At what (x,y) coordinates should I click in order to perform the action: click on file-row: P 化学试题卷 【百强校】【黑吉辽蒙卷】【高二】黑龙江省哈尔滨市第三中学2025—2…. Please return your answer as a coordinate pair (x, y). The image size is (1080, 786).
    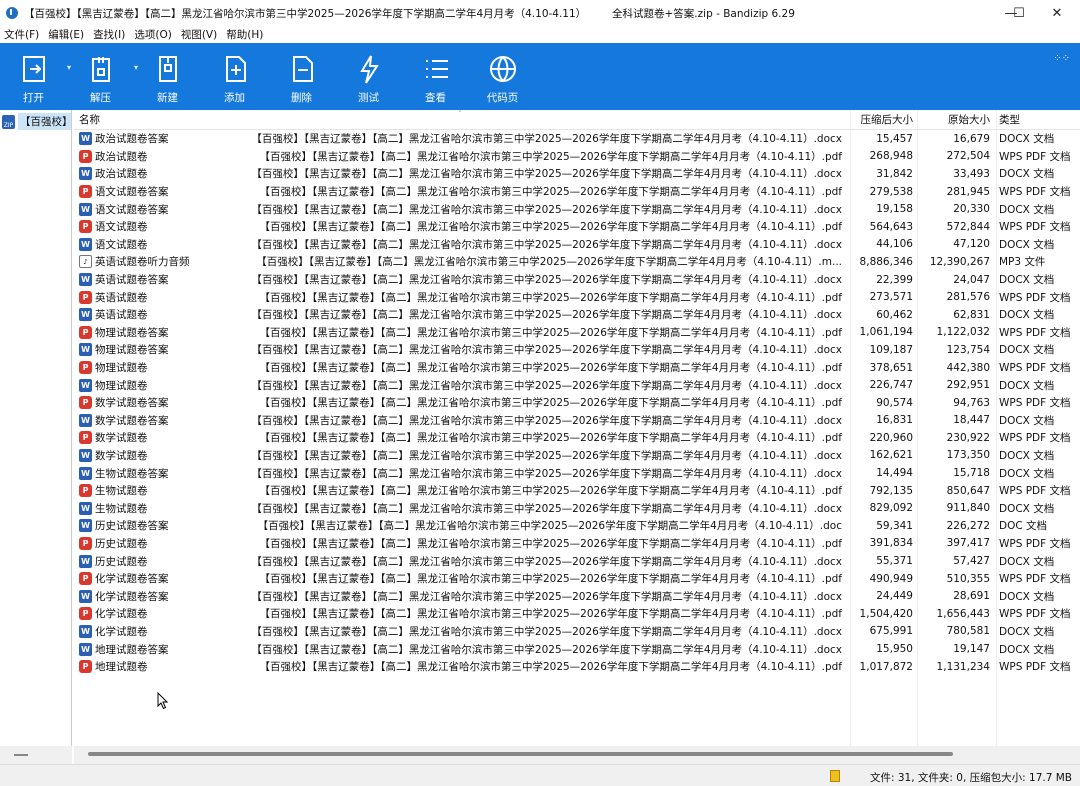
    Looking at the image, I should click on (577, 614).